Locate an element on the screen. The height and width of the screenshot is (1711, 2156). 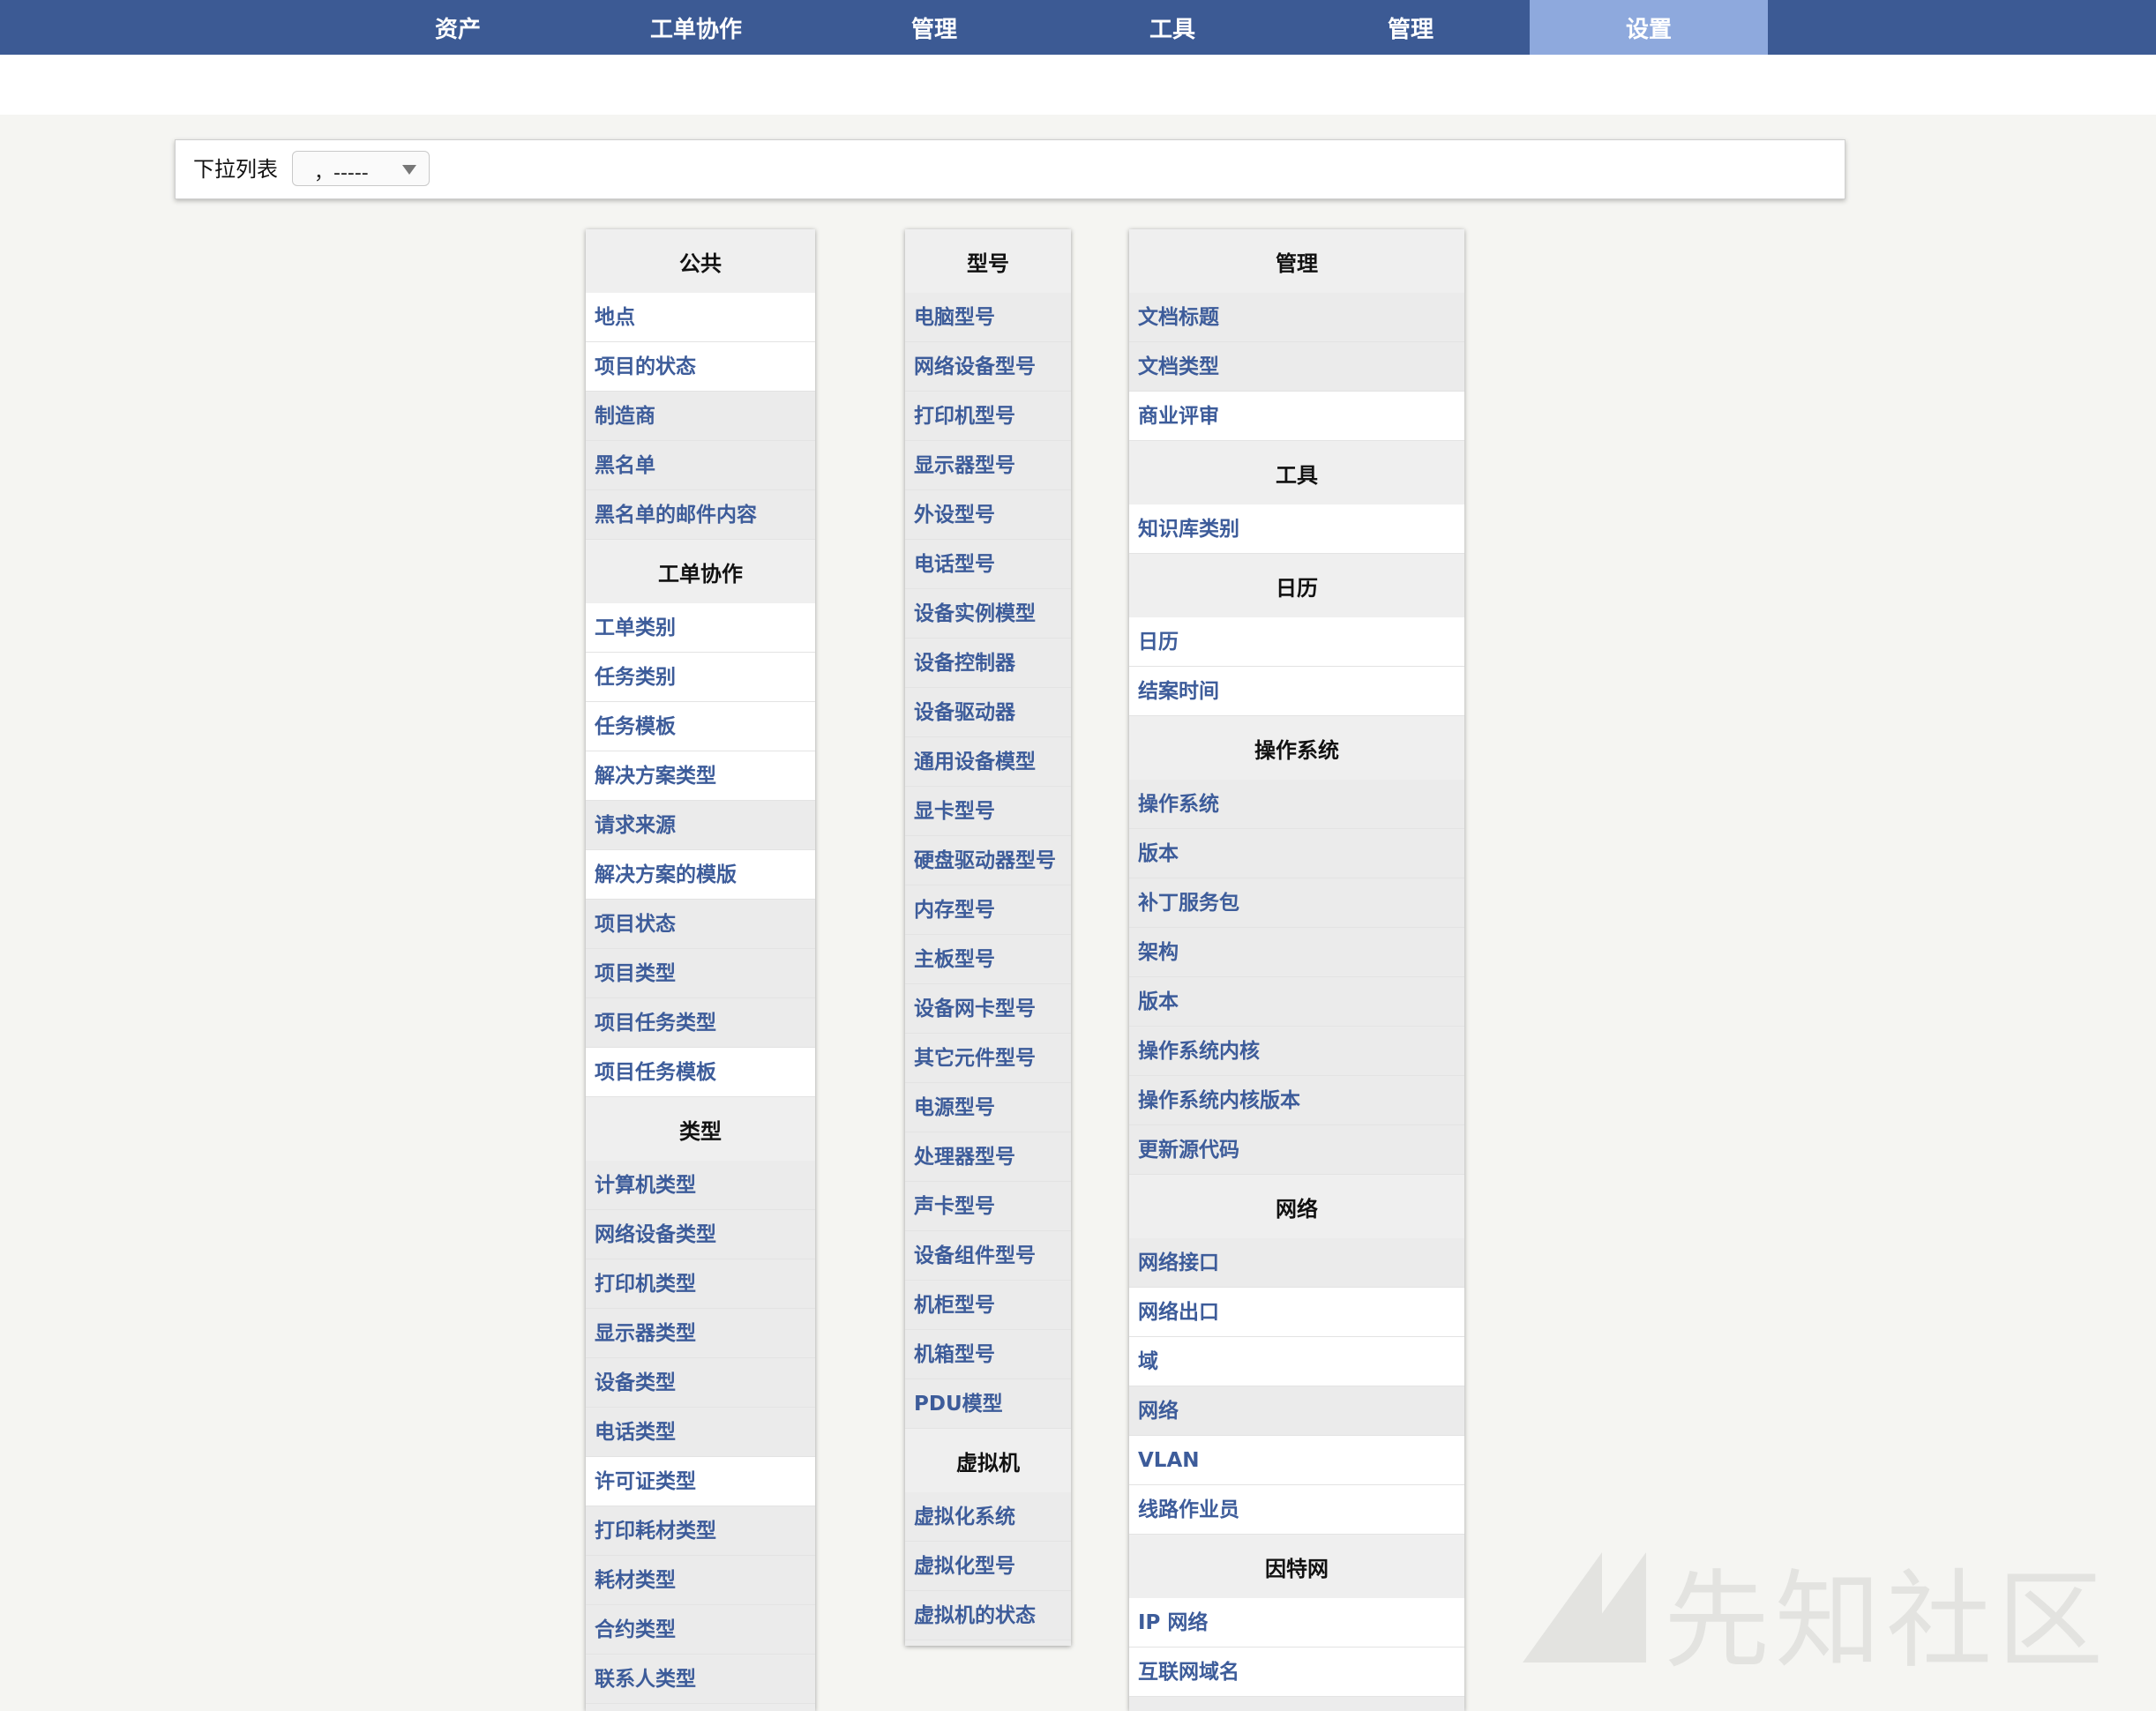
dropdown-link-item: 网络设备型号 is located at coordinates (988, 367).